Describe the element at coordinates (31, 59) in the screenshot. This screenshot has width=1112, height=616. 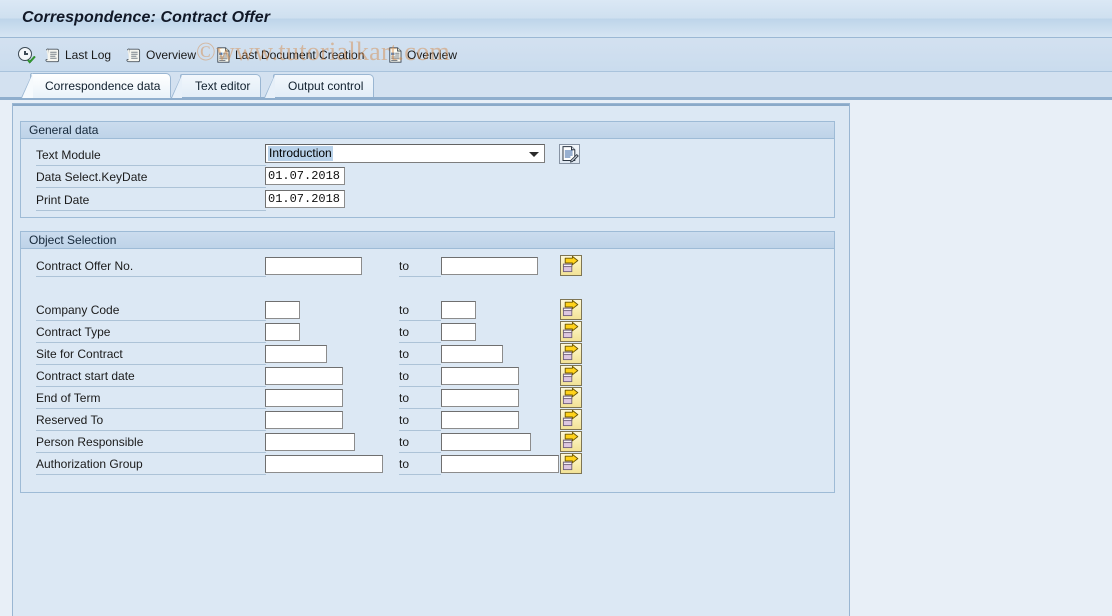
I see `green-check-icon` at that location.